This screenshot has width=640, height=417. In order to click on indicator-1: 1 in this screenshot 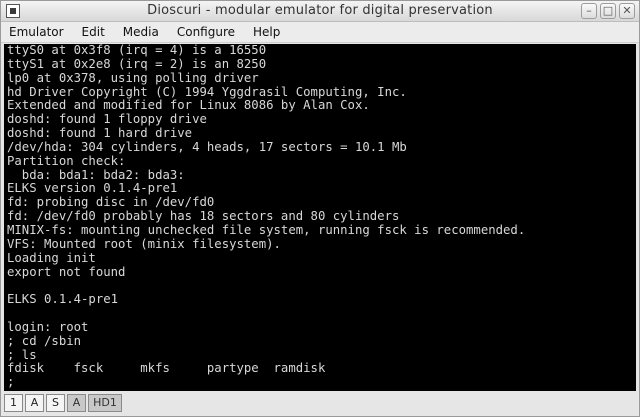, I will do `click(13, 403)`.